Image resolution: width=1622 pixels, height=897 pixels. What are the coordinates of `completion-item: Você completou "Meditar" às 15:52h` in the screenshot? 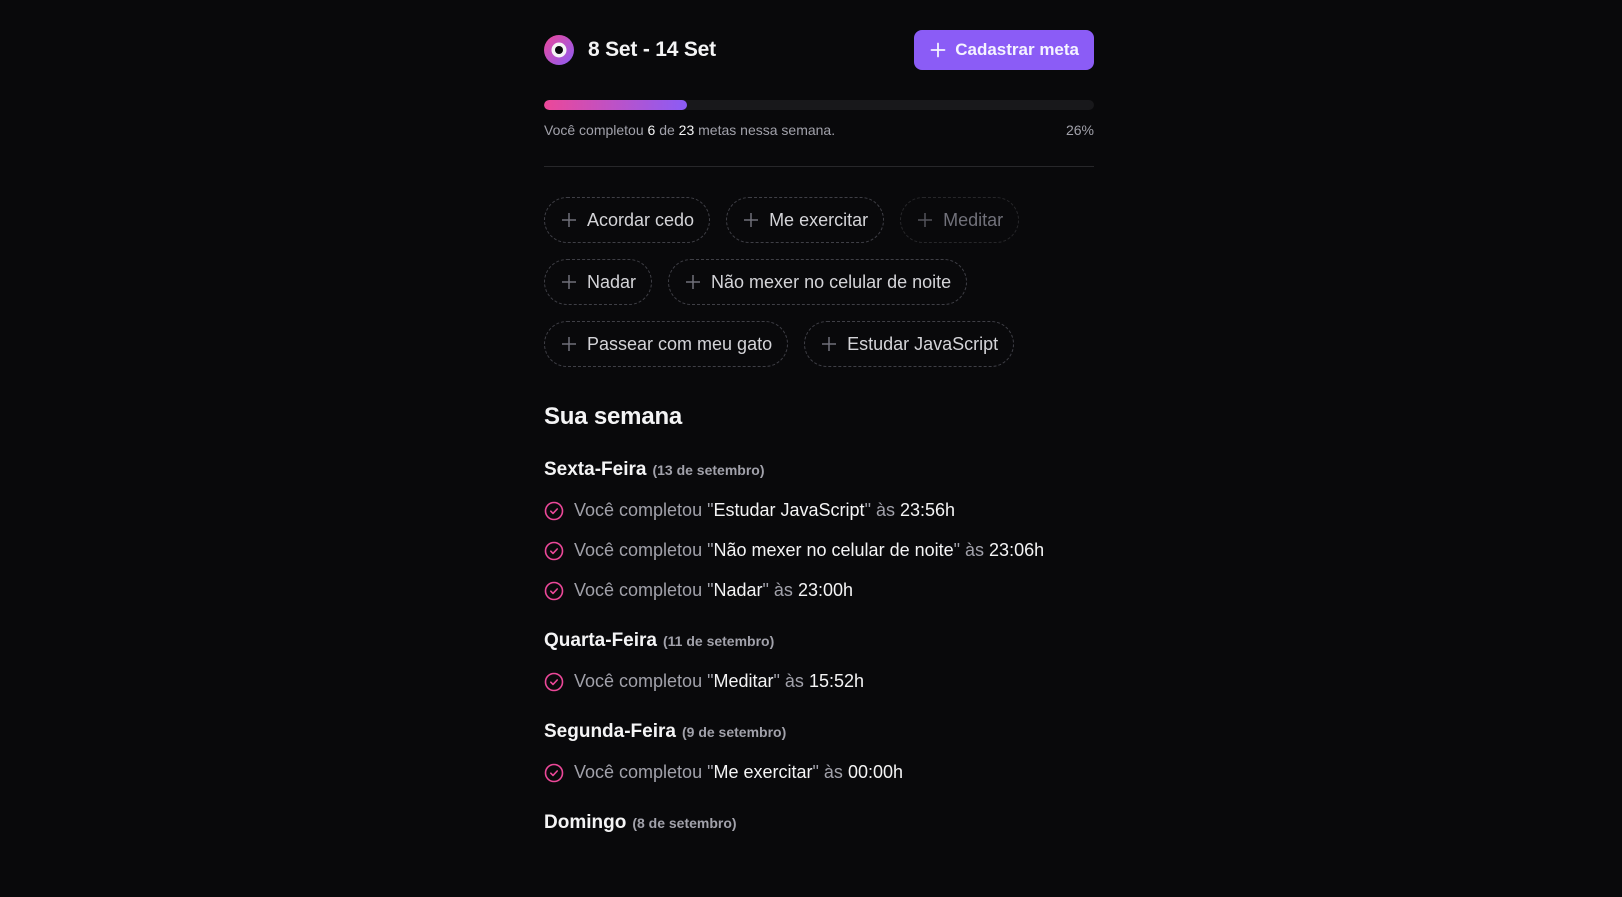 It's located at (819, 681).